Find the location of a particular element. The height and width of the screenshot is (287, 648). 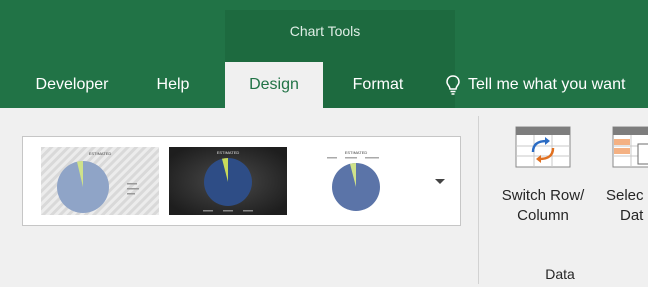

chart-tools-label: Chart Tools is located at coordinates (325, 31).